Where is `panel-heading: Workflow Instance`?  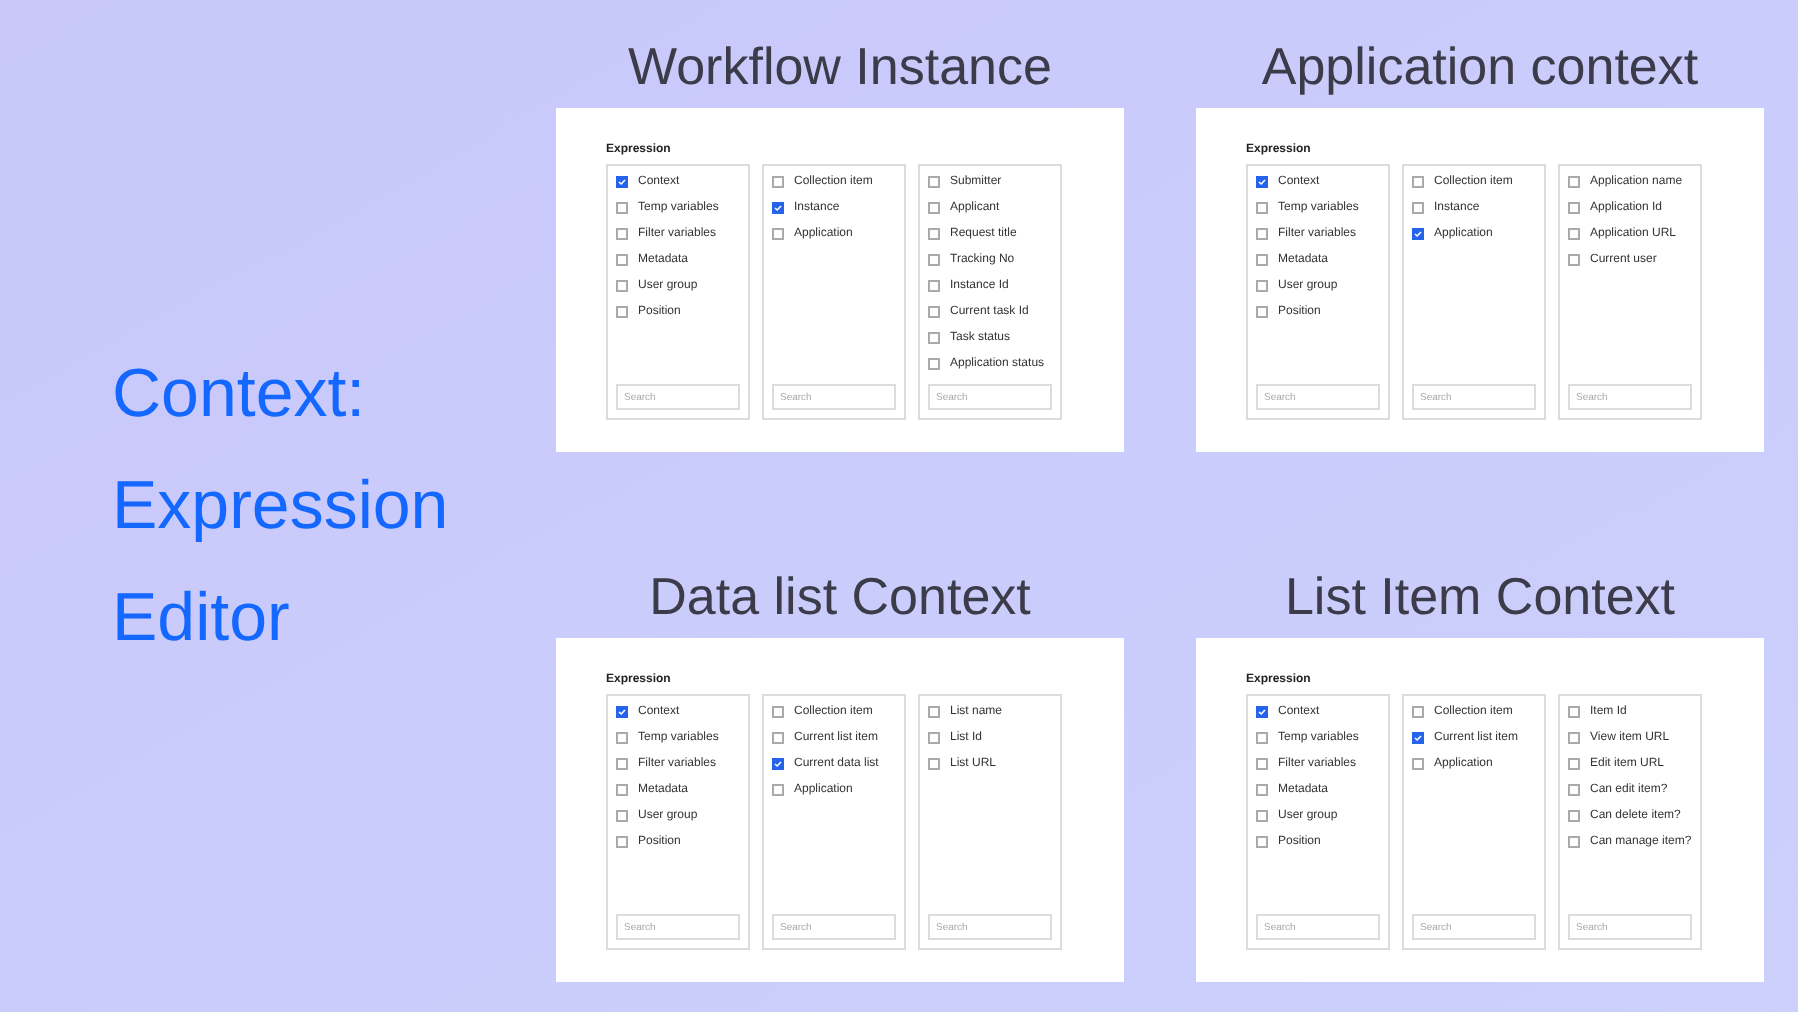
panel-heading: Workflow Instance is located at coordinates (840, 67).